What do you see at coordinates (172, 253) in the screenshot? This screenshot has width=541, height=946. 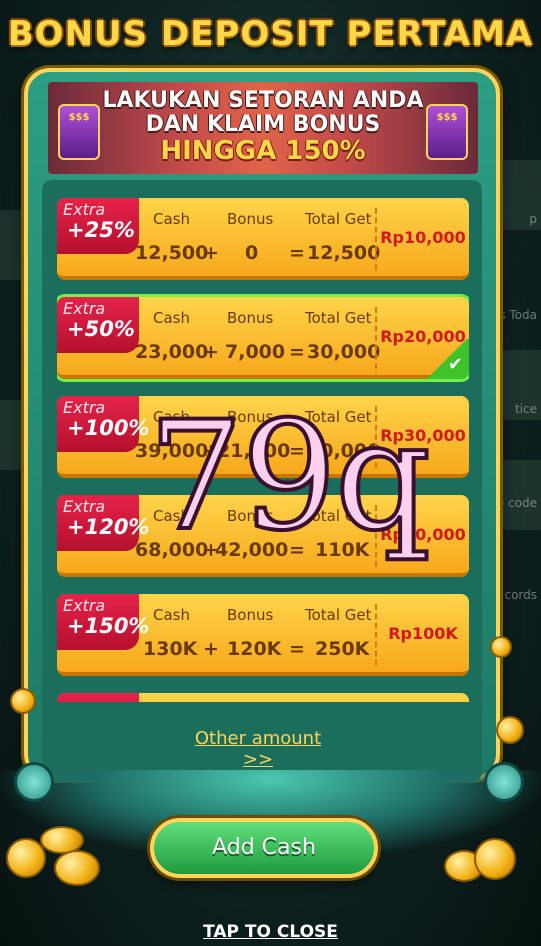 I see `cash-value: 12,500` at bounding box center [172, 253].